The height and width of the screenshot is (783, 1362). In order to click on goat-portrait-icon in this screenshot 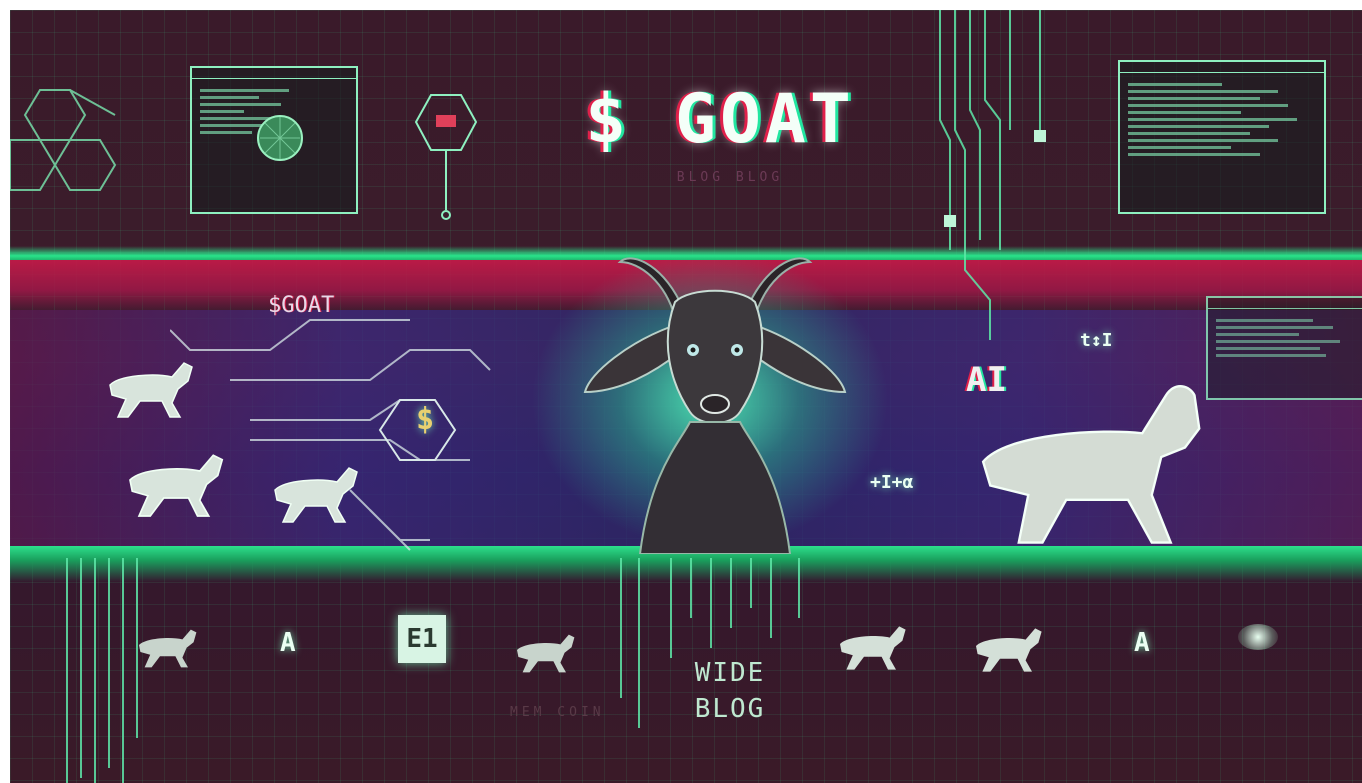, I will do `click(715, 405)`.